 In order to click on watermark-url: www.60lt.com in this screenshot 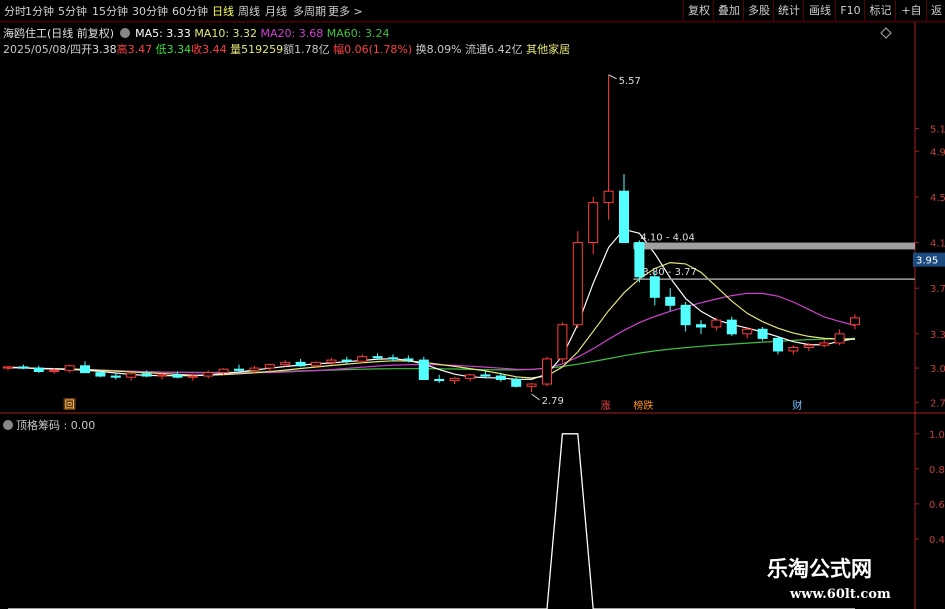, I will do `click(840, 594)`.